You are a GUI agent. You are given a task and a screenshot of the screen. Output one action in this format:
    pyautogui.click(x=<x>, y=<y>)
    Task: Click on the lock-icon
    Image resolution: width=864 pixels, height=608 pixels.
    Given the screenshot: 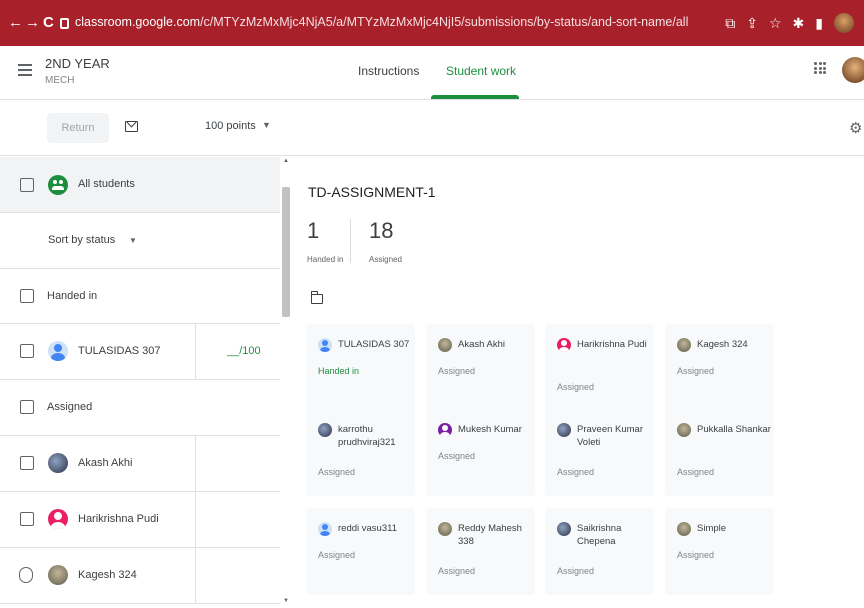 What is the action you would take?
    pyautogui.click(x=64, y=23)
    